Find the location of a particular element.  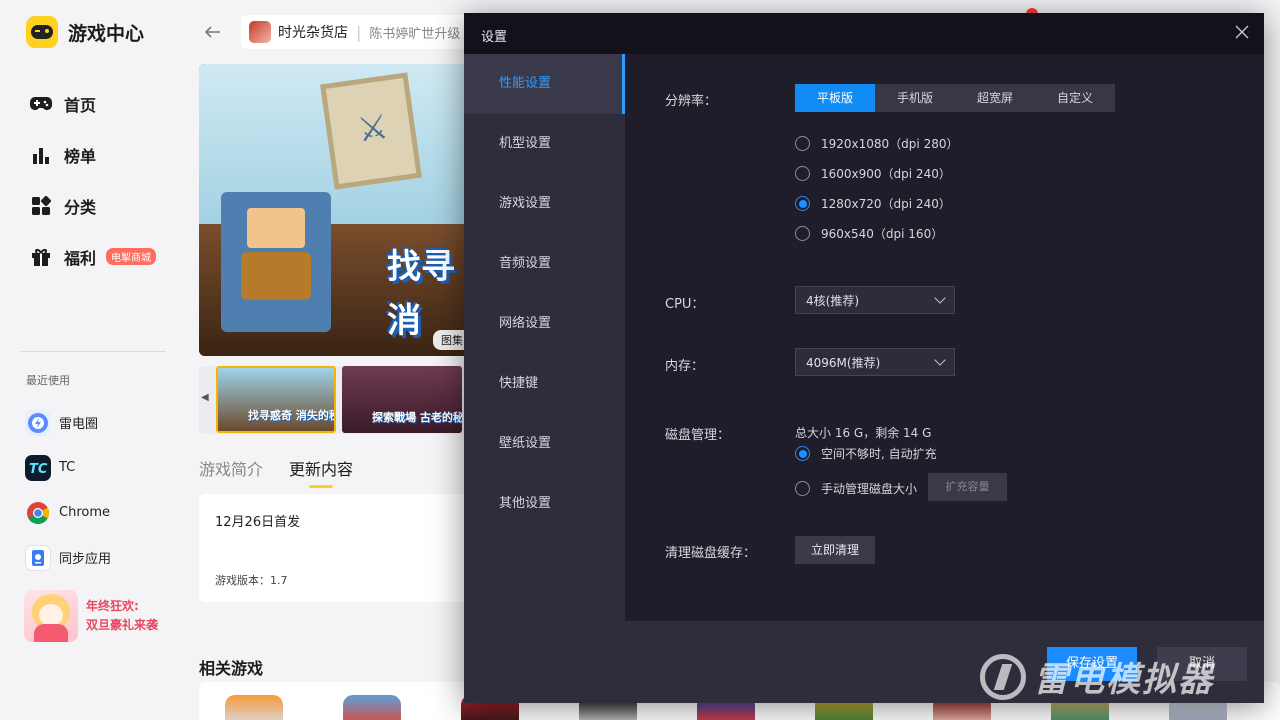

recent-item-tc: TC TC is located at coordinates (68, 467).